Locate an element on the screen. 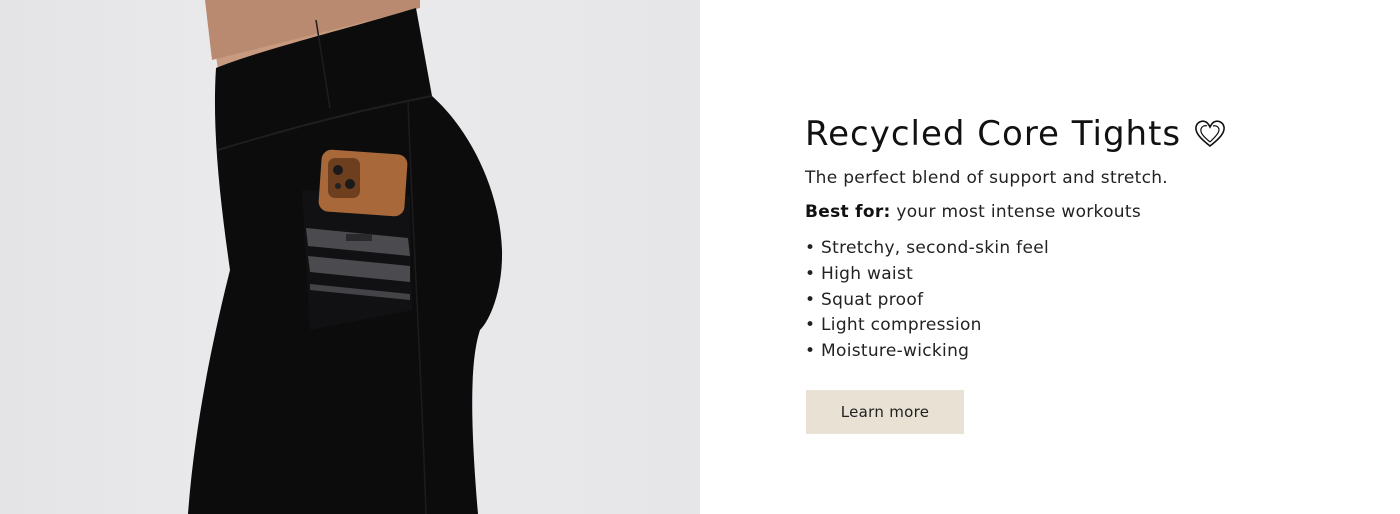  feature-item: Moisture-wicking is located at coordinates (1065, 352).